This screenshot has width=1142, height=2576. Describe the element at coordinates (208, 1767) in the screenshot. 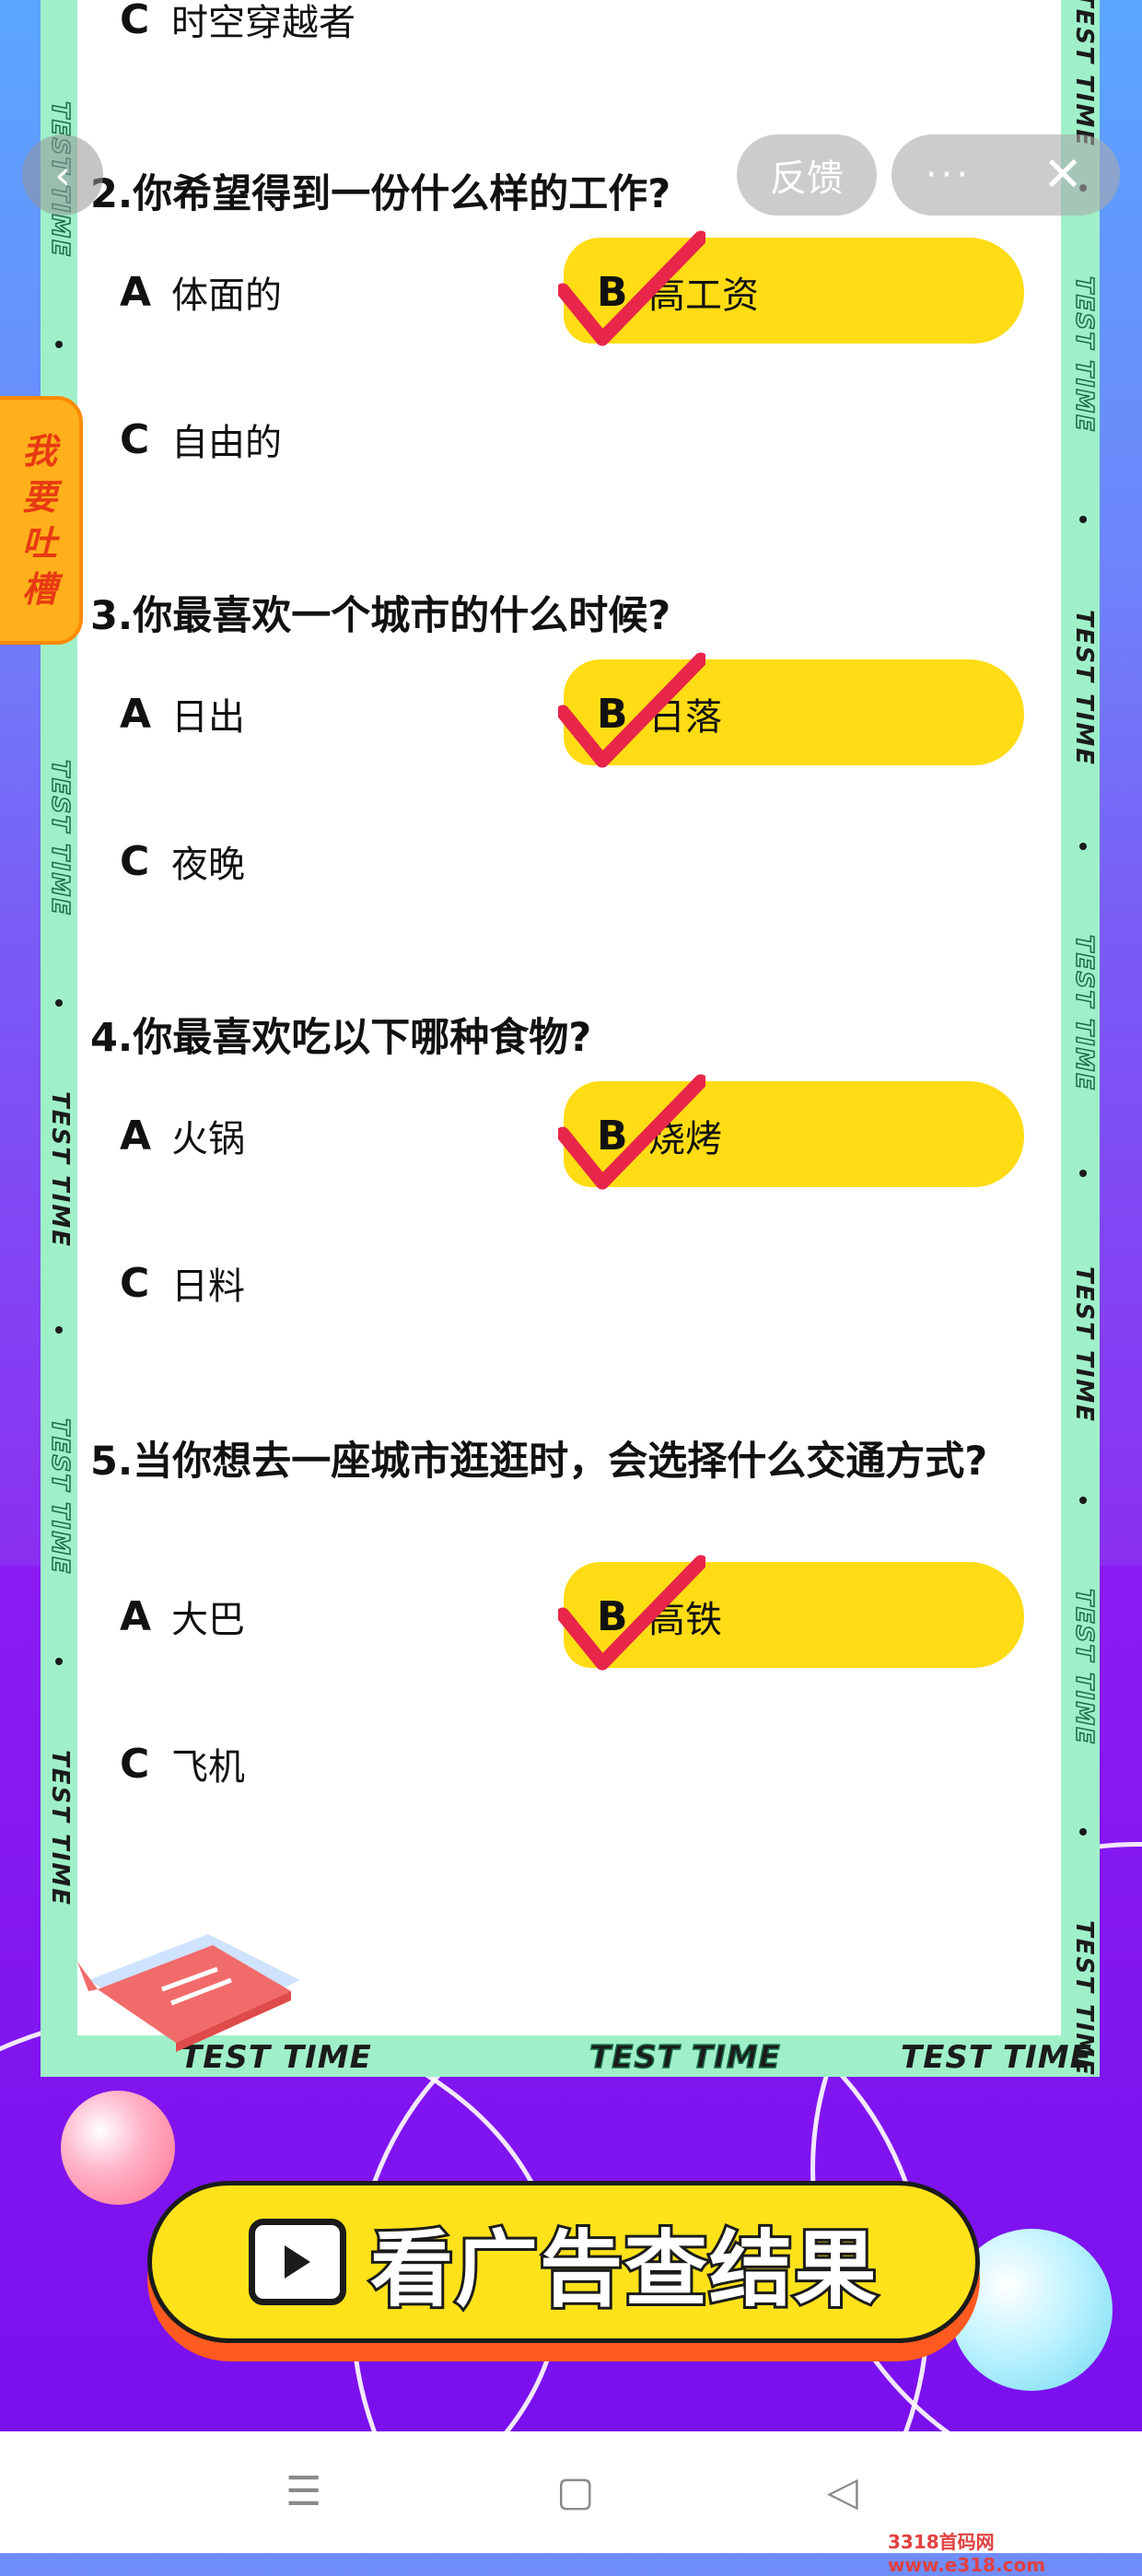

I see `option-text: 飞机` at that location.